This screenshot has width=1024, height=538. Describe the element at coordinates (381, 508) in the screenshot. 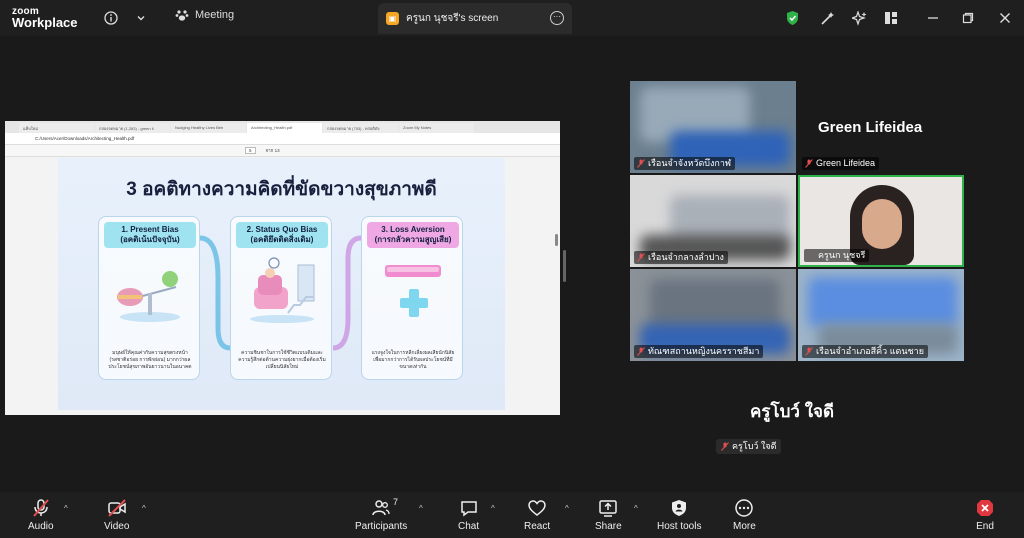

I see `participants-icon` at that location.